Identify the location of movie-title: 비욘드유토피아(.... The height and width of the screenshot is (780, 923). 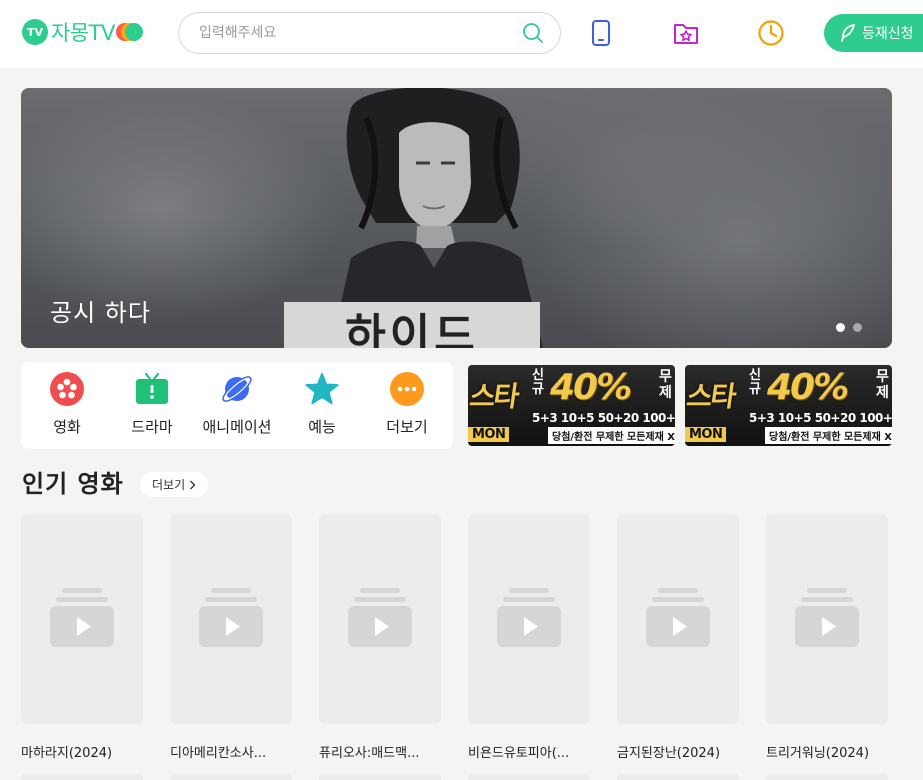
(533, 751).